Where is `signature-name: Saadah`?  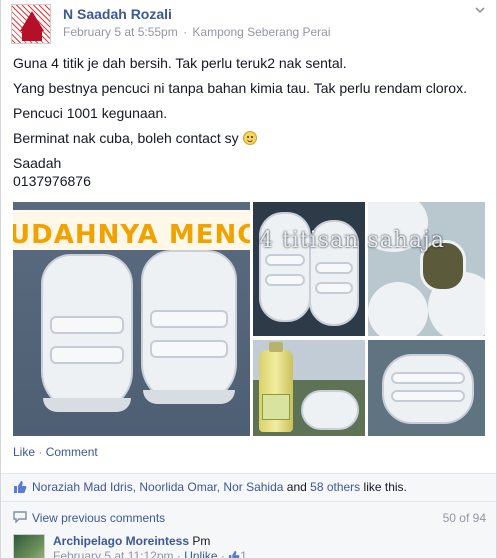 signature-name: Saadah is located at coordinates (37, 163).